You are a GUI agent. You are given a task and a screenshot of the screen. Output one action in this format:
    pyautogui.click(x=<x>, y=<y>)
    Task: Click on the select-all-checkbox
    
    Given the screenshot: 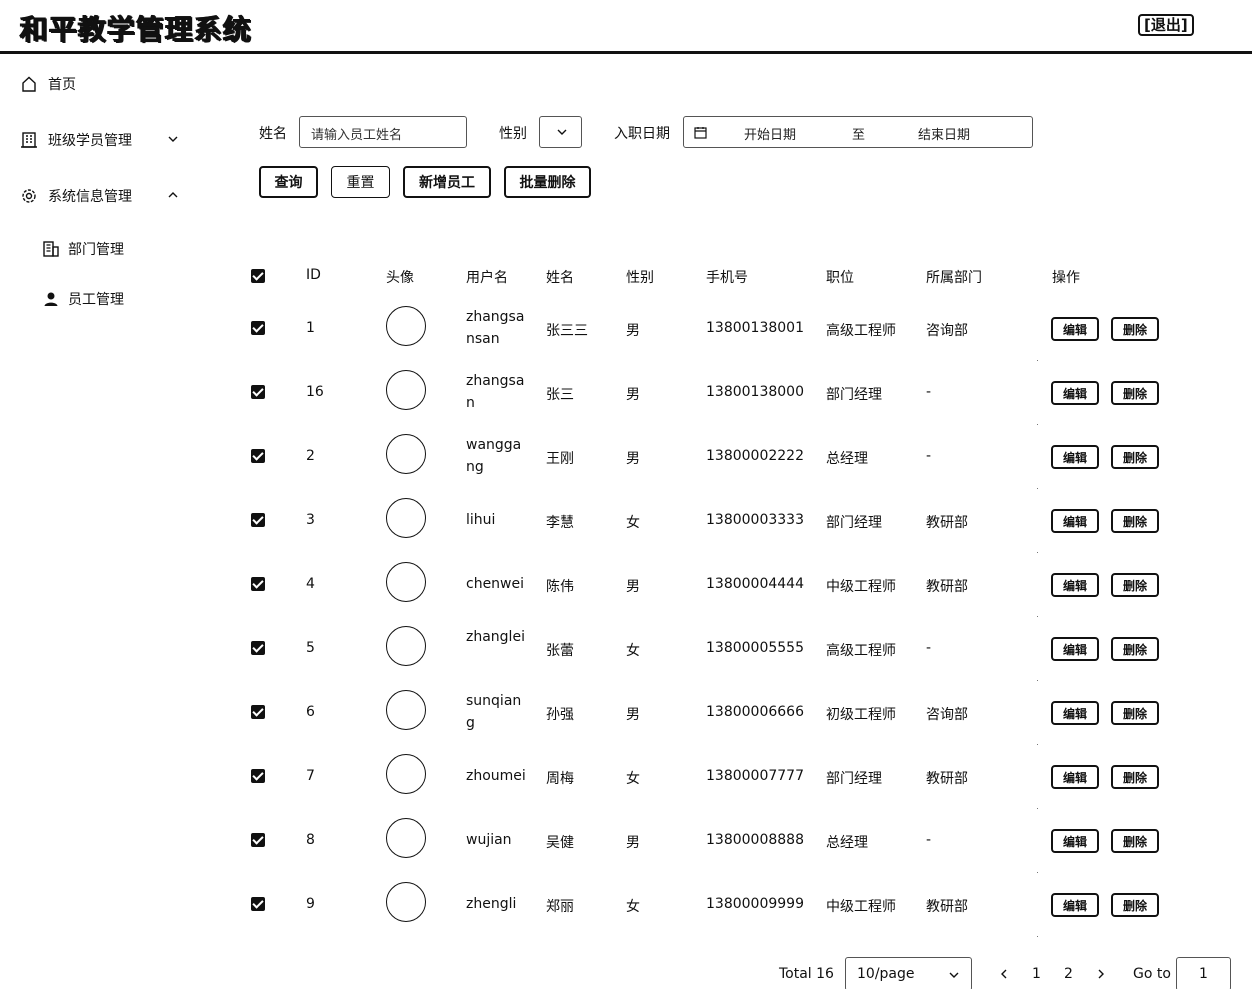 What is the action you would take?
    pyautogui.click(x=258, y=276)
    